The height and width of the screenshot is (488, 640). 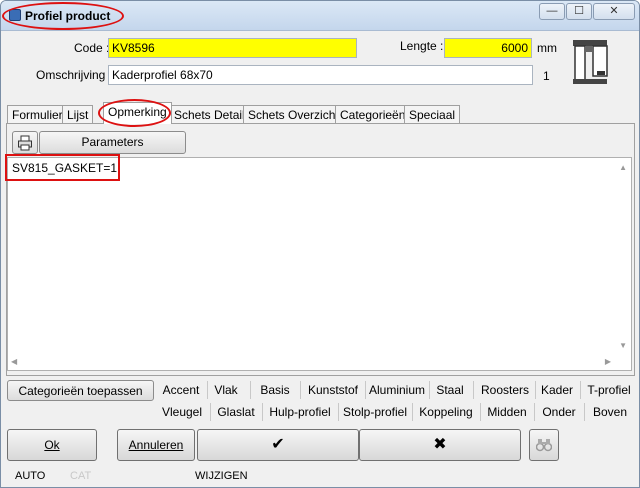 I want to click on tab-formulier: Formulier, so click(x=37, y=114).